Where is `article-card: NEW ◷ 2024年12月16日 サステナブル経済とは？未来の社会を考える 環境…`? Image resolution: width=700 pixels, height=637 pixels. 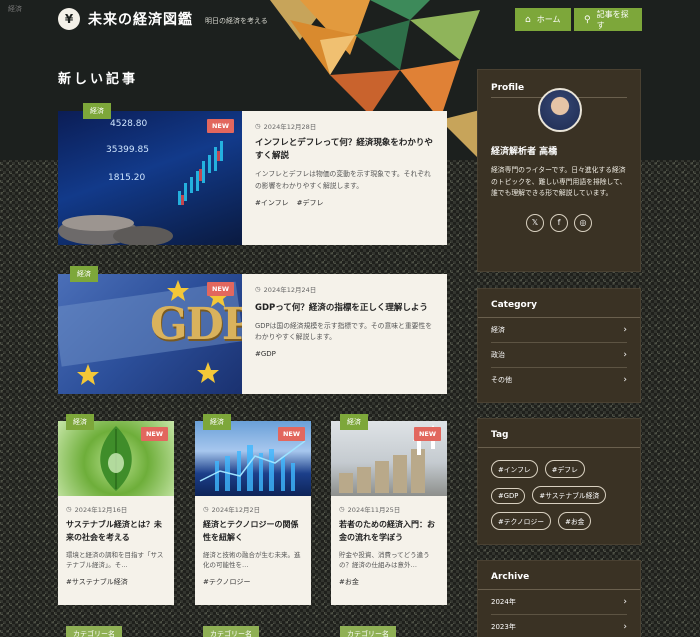
article-card: NEW ◷ 2024年12月16日 サステナブル経済とは？未来の社会を考える 環境… is located at coordinates (116, 513).